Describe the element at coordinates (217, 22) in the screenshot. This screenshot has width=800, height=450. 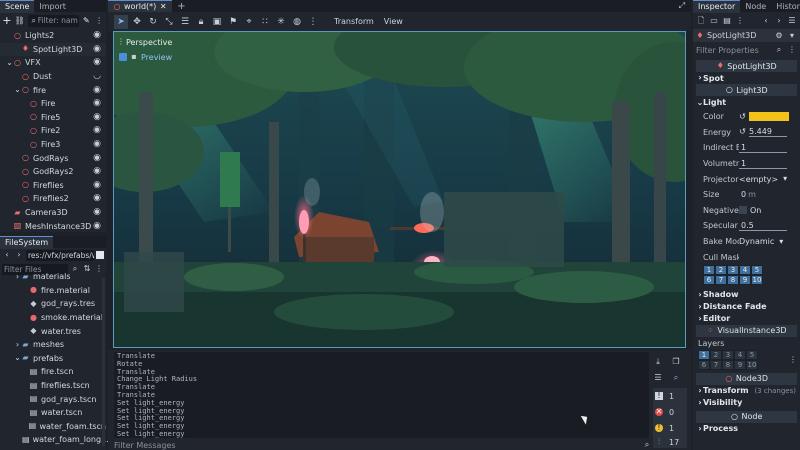
I see `group-icon: ▣` at that location.